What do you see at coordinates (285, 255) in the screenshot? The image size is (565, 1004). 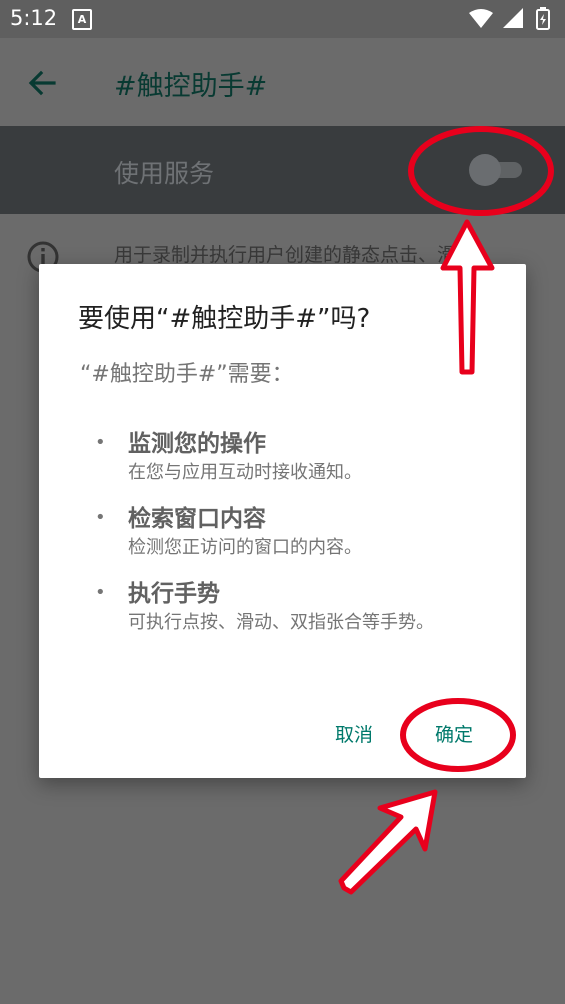 I see `service-description: 用于录制并执行用户创建的静态点击、滑` at bounding box center [285, 255].